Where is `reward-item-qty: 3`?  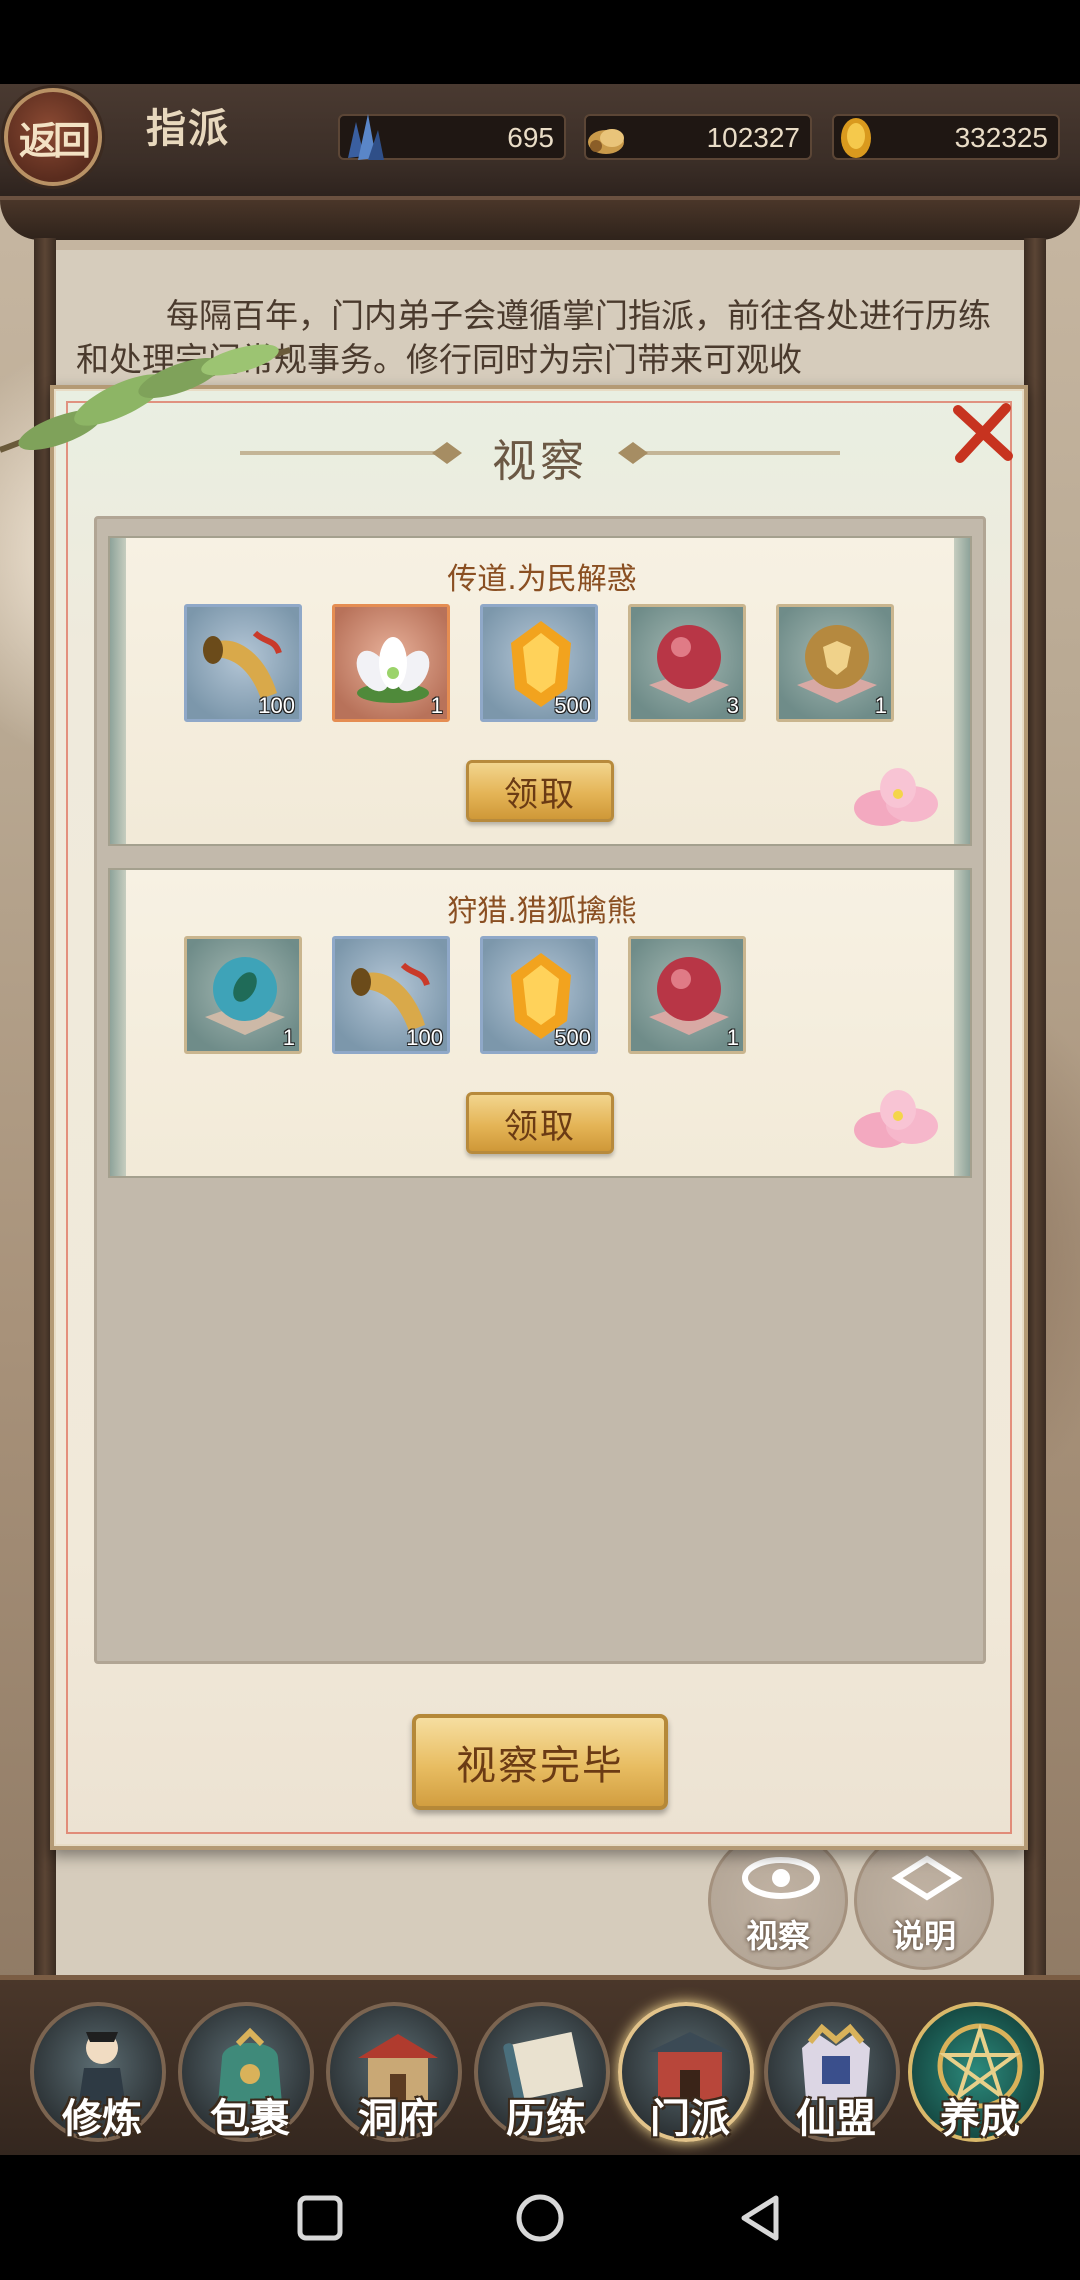 reward-item-qty: 3 is located at coordinates (732, 705).